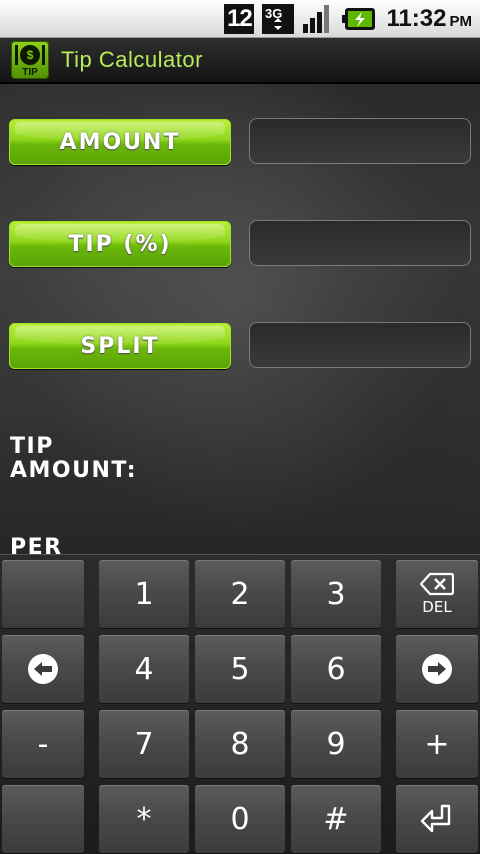 This screenshot has height=854, width=480. I want to click on key-minus: -, so click(43, 744).